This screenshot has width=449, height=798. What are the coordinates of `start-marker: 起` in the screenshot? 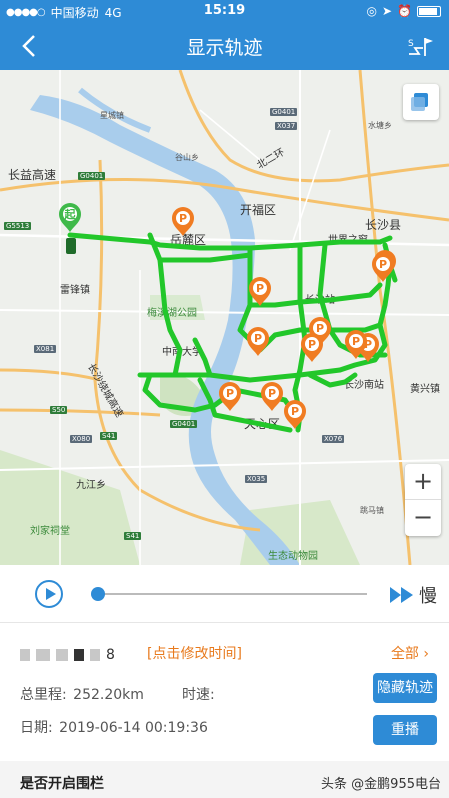 It's located at (70, 217).